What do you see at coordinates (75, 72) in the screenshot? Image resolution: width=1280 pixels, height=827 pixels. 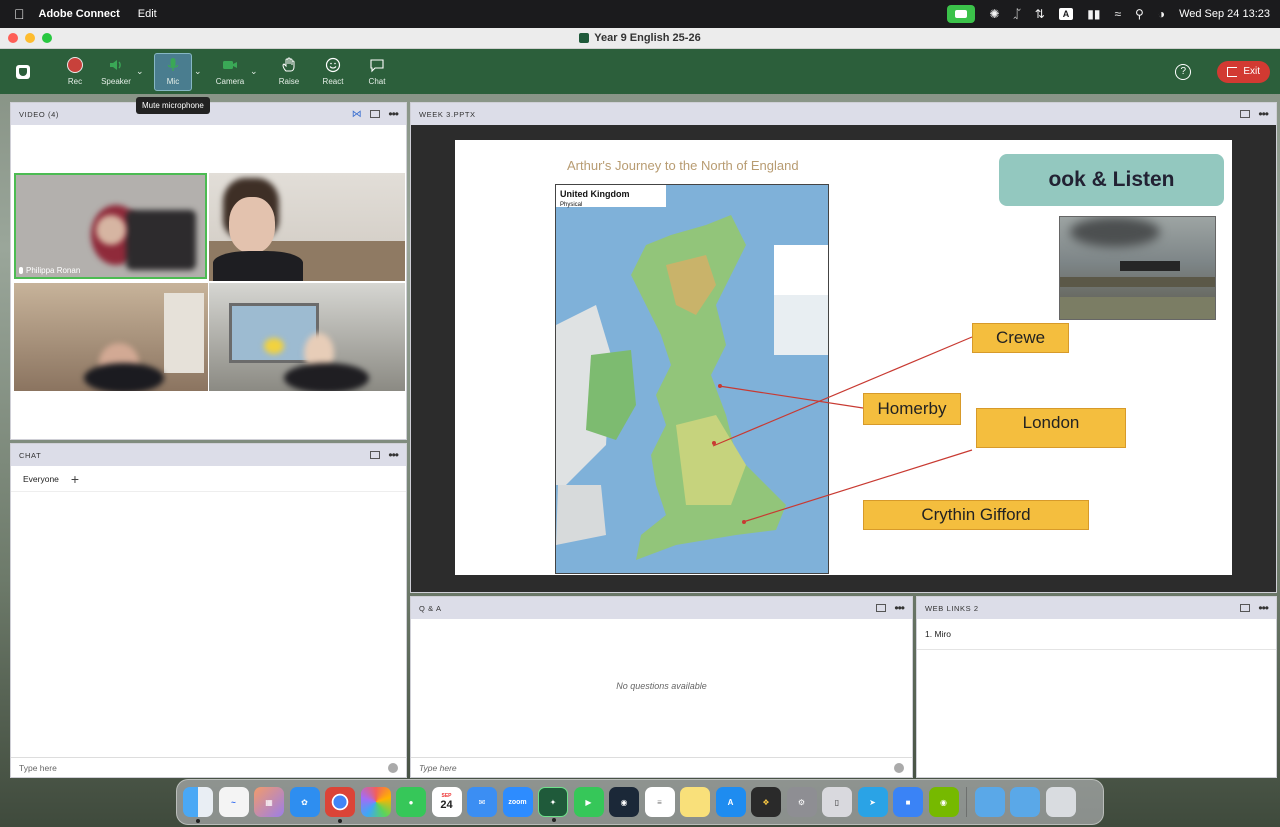 I see `record-button: Rec` at bounding box center [75, 72].